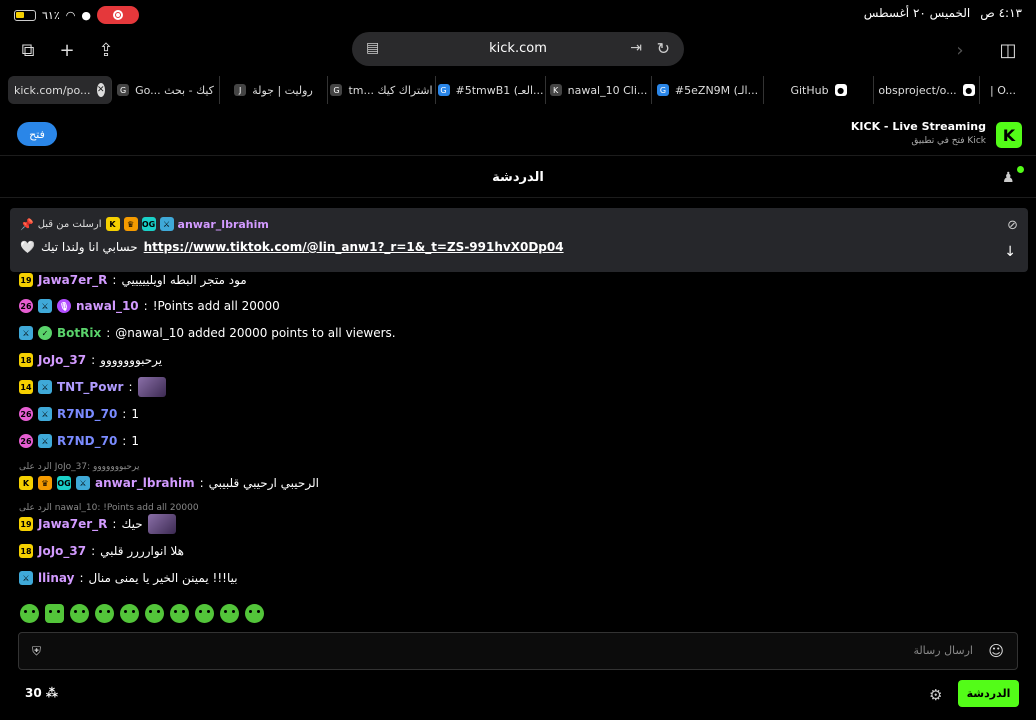  What do you see at coordinates (1010, 252) in the screenshot?
I see `arrow-down-icon: ↓` at bounding box center [1010, 252].